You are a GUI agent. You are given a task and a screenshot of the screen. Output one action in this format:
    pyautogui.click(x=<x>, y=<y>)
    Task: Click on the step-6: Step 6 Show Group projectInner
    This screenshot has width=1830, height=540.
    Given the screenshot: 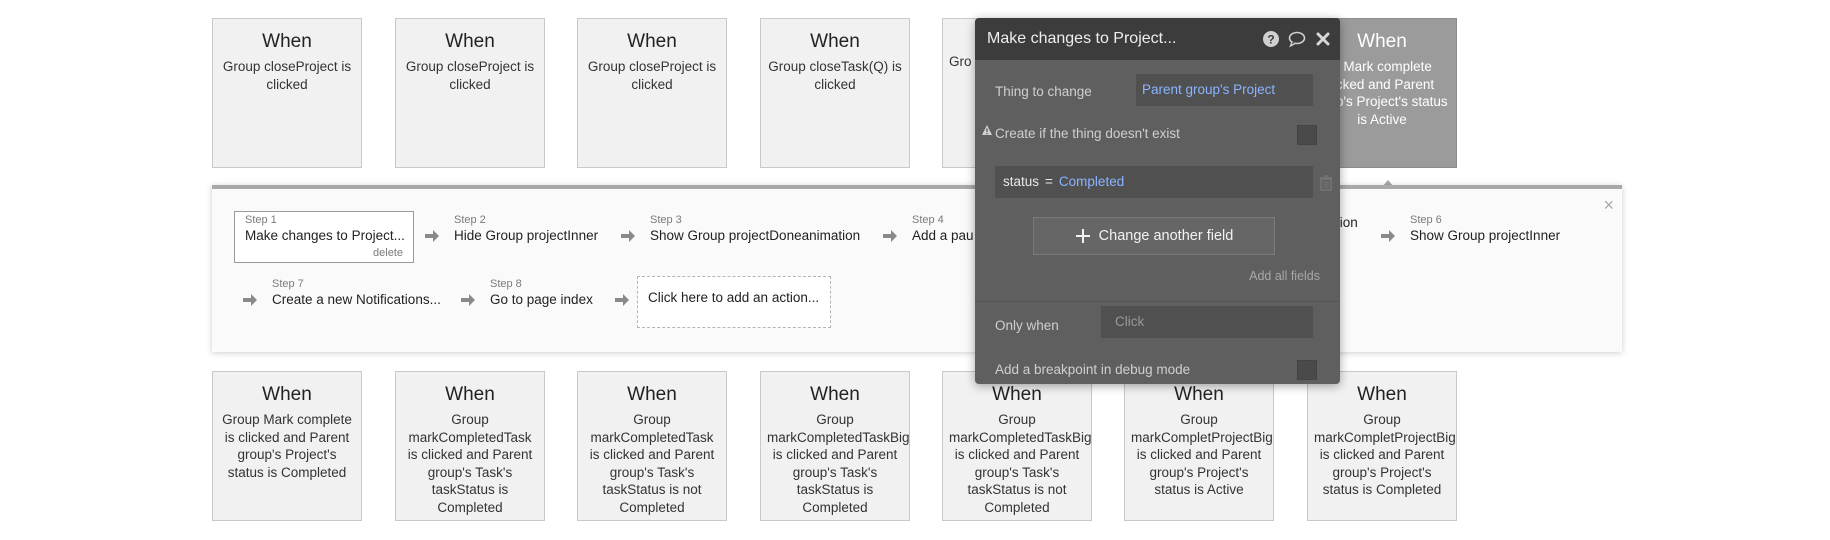 What is the action you would take?
    pyautogui.click(x=1485, y=229)
    